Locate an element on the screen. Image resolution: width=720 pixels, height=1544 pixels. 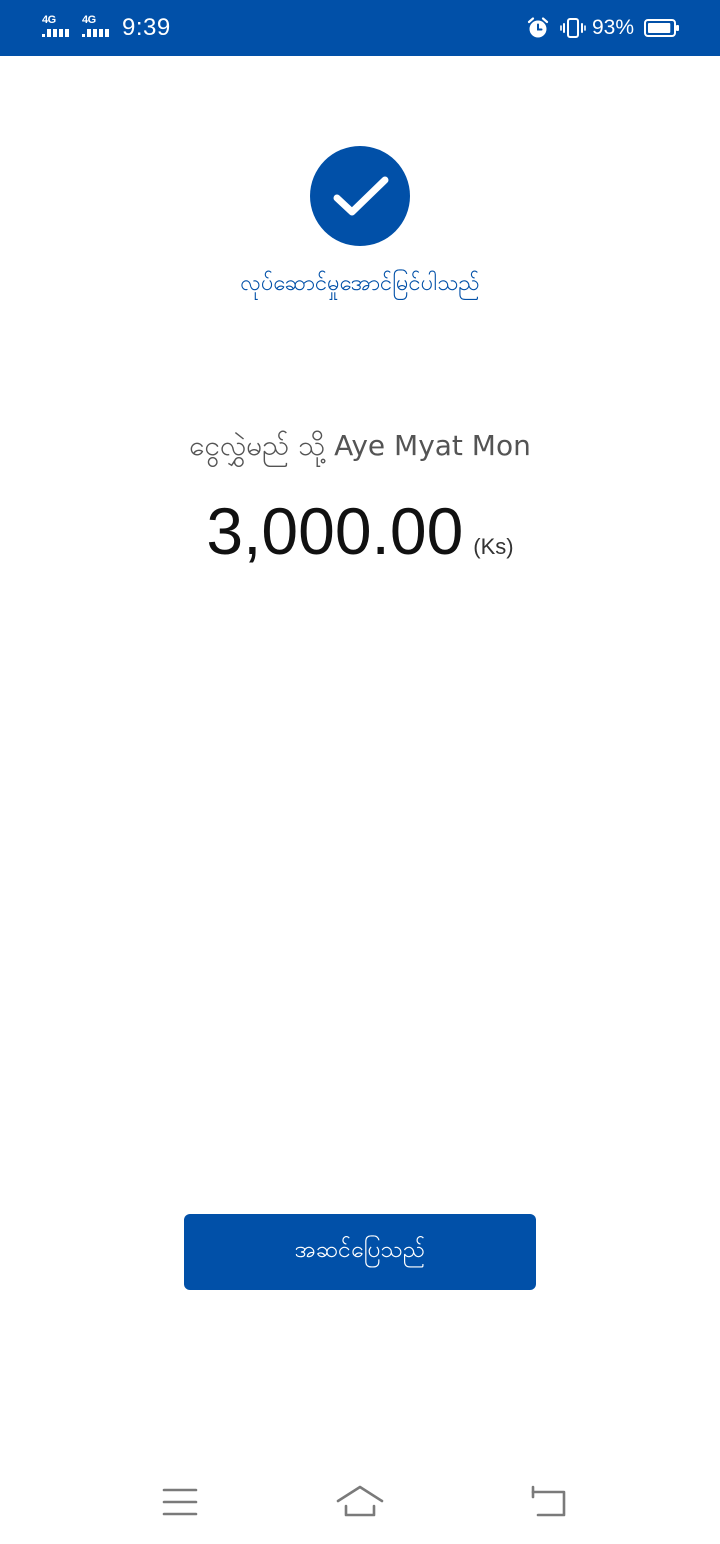
checkmark-icon is located at coordinates (361, 196).